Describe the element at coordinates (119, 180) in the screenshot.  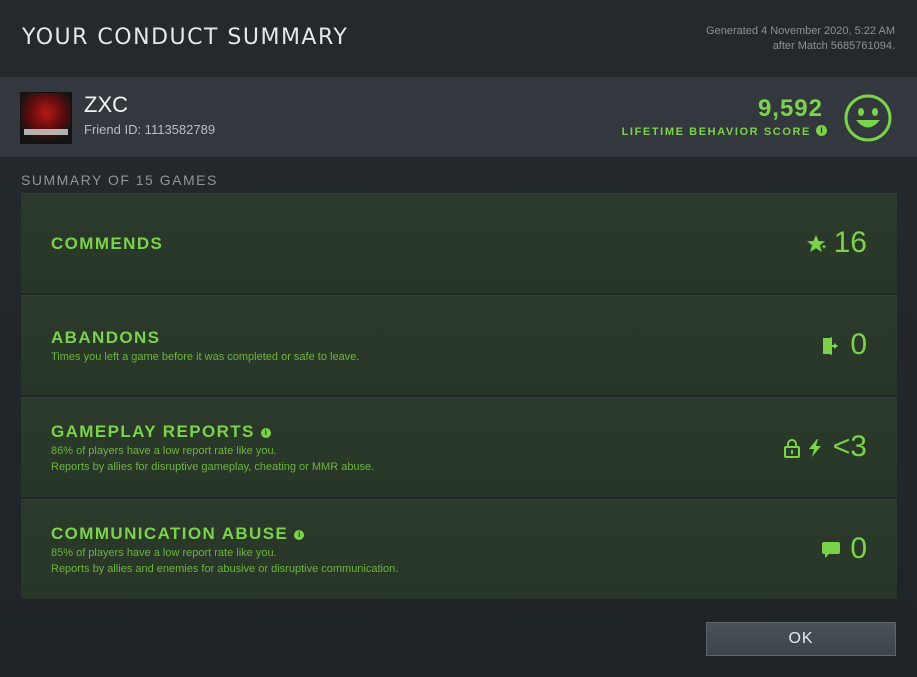
I see `summary-label: SUMMARY OF 15 GAMES` at that location.